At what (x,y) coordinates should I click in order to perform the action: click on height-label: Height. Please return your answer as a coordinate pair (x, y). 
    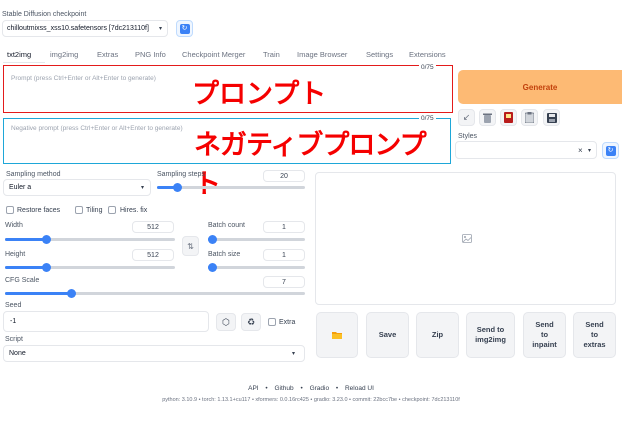
    Looking at the image, I should click on (15, 254).